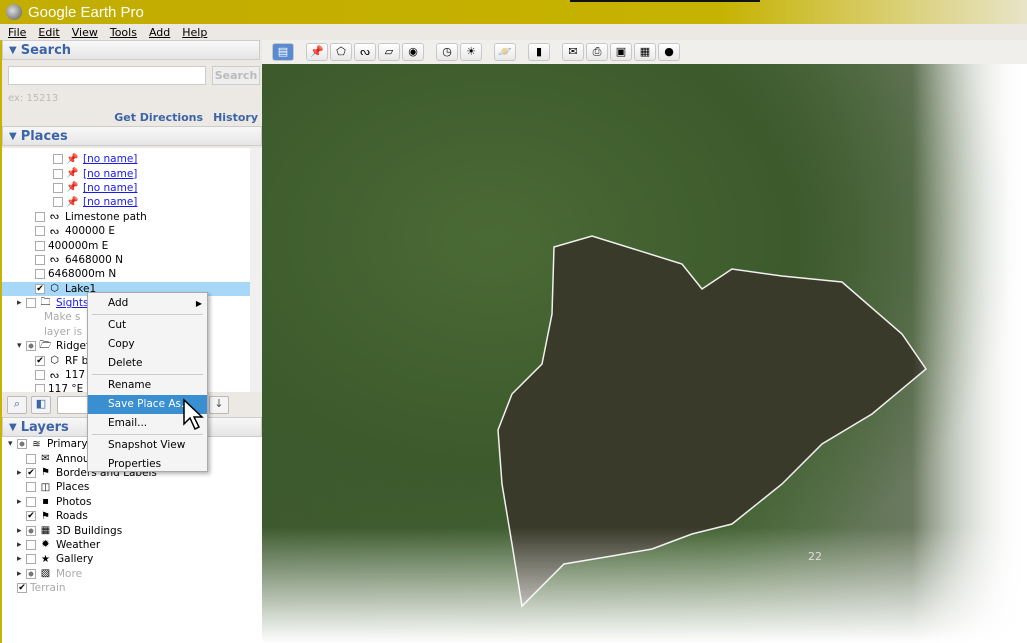  Describe the element at coordinates (159, 32) in the screenshot. I see `menu-add: Add` at that location.